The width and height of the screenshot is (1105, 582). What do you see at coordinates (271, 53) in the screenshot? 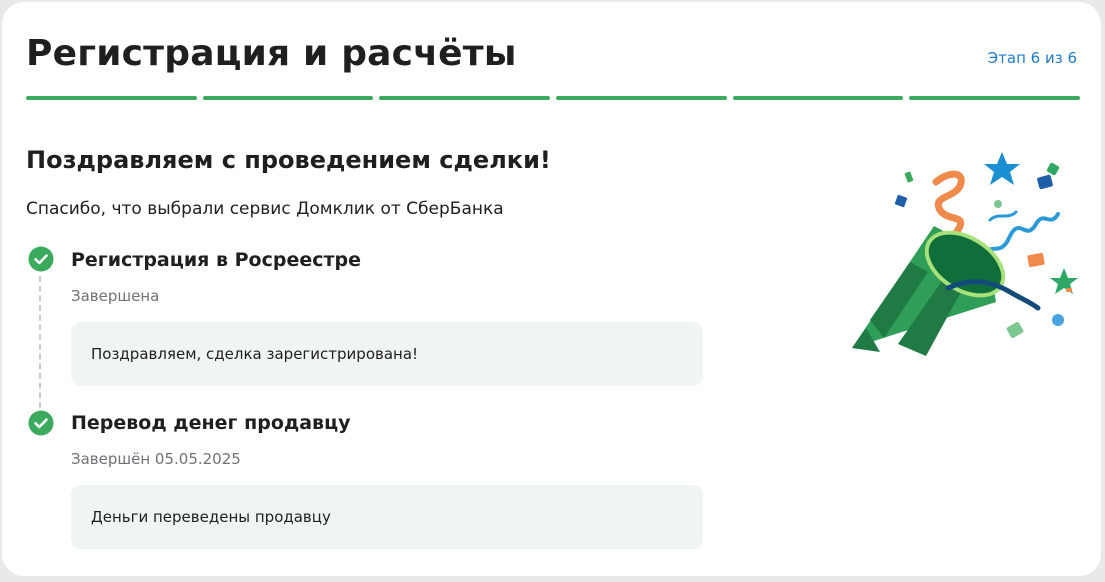
I see `page-title: Регистрация и расчёты` at bounding box center [271, 53].